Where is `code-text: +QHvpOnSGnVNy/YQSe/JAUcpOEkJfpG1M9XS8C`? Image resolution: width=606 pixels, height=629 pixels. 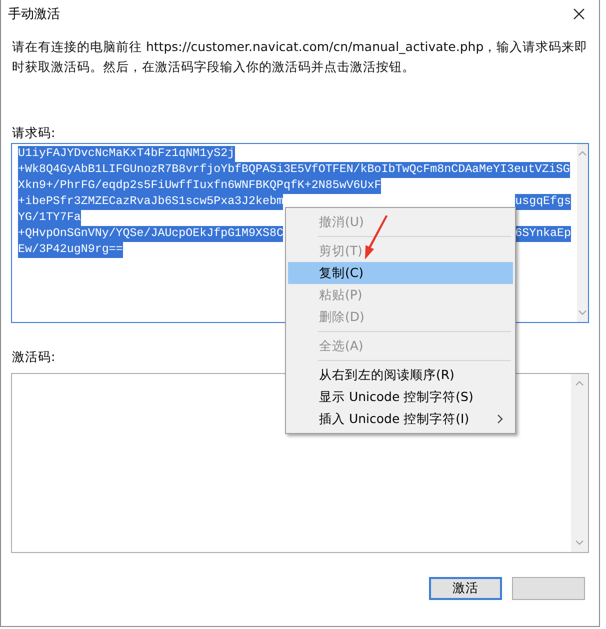 code-text: +QHvpOnSGnVNy/YQSe/JAUcpOEkJfpG1M9XS8C is located at coordinates (151, 234).